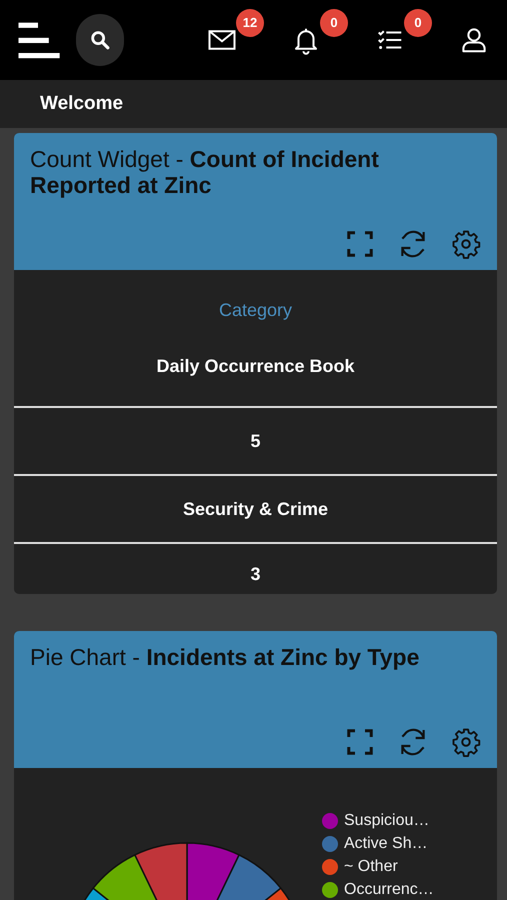  Describe the element at coordinates (250, 23) in the screenshot. I see `count-badge: 12` at that location.